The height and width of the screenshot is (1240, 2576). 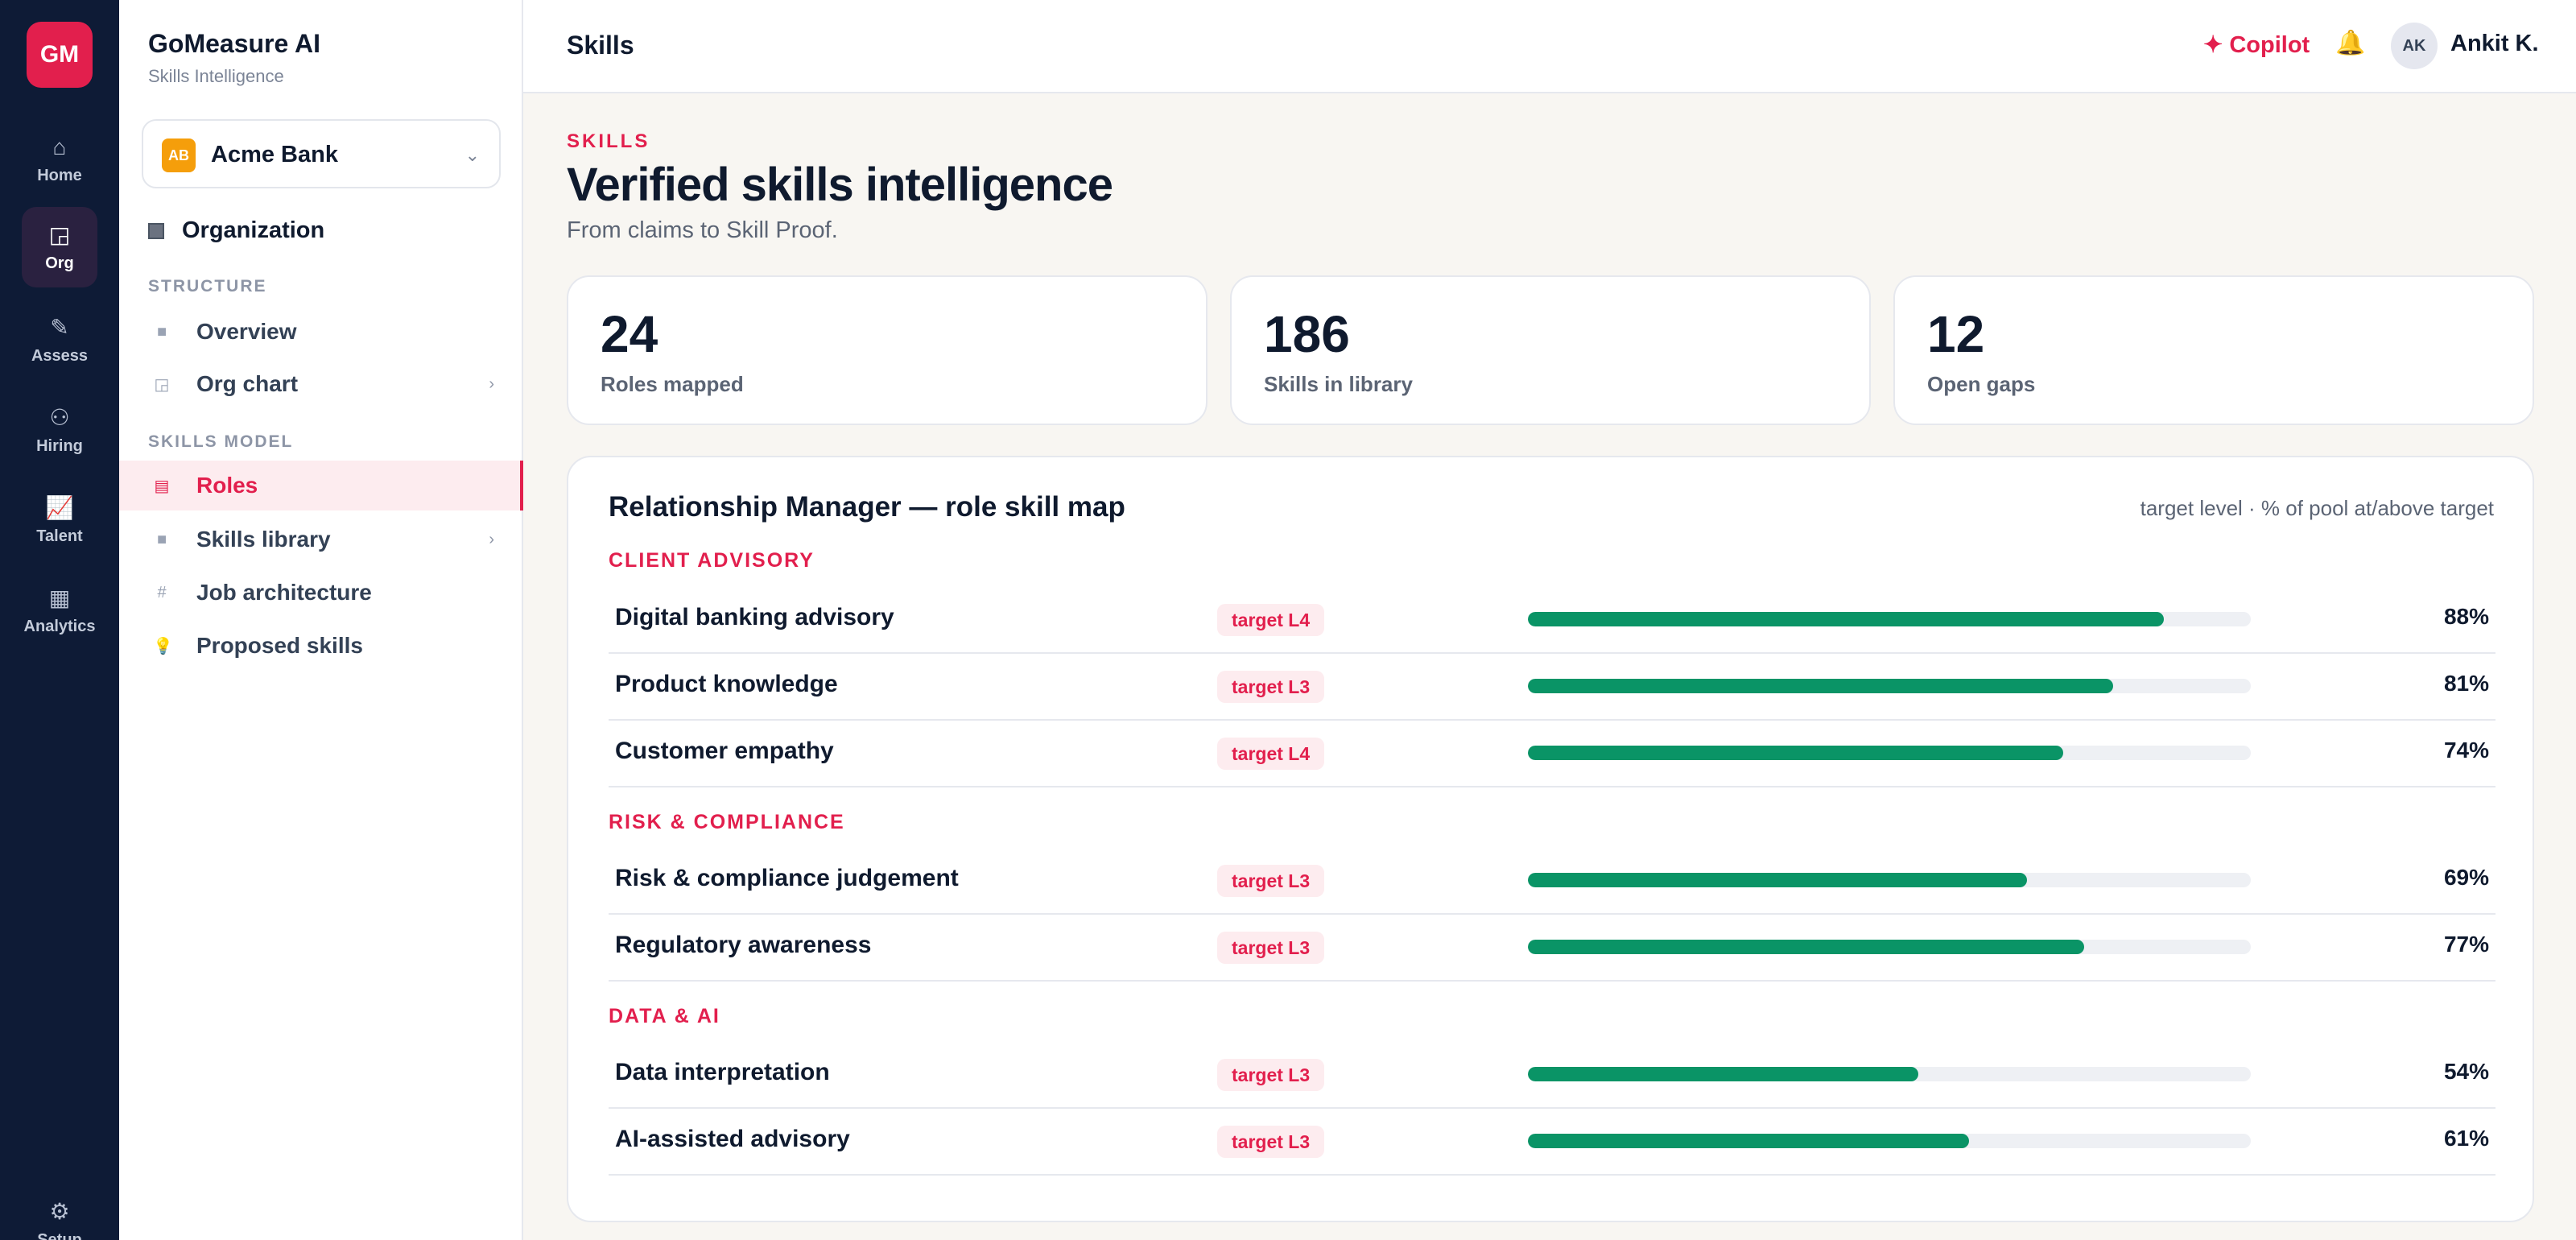 I want to click on skill-row: AI-assisted advisory target L3 61%, so click(x=1552, y=1142).